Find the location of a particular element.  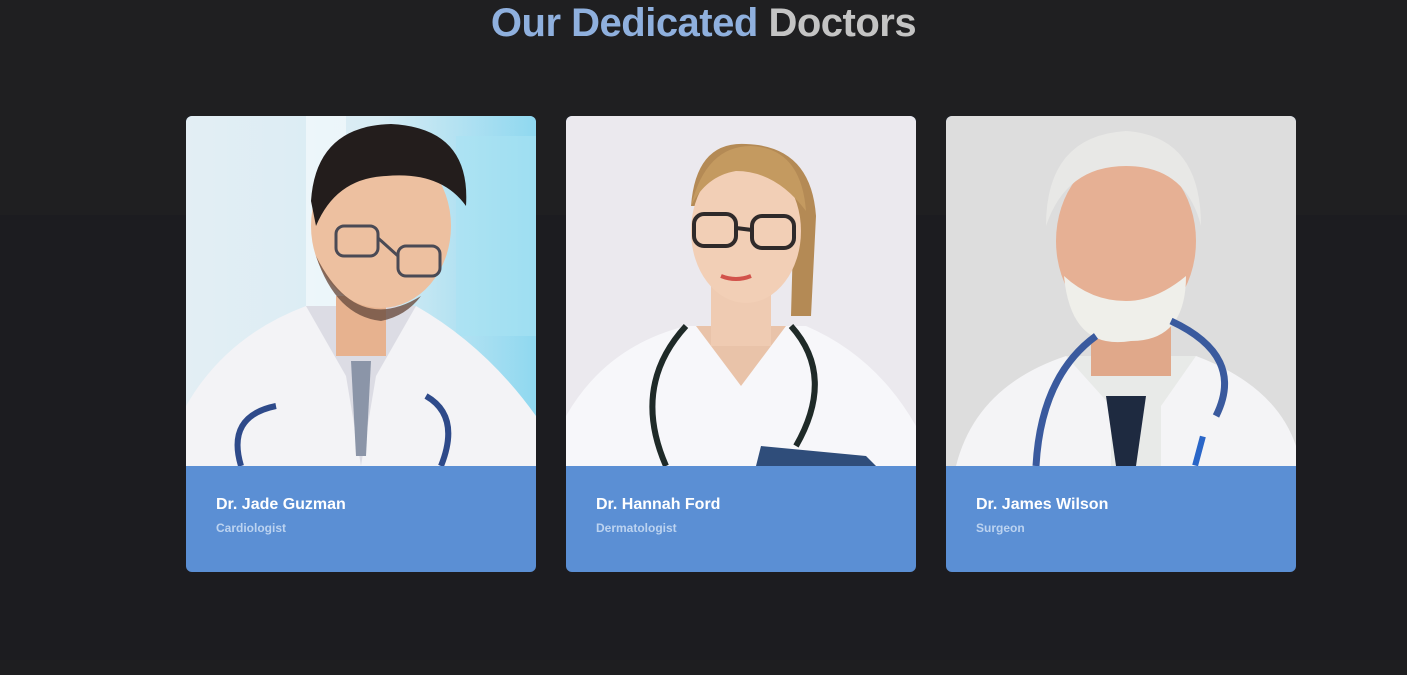

section-title: Our Dedicated Doctors is located at coordinates (703, 23).